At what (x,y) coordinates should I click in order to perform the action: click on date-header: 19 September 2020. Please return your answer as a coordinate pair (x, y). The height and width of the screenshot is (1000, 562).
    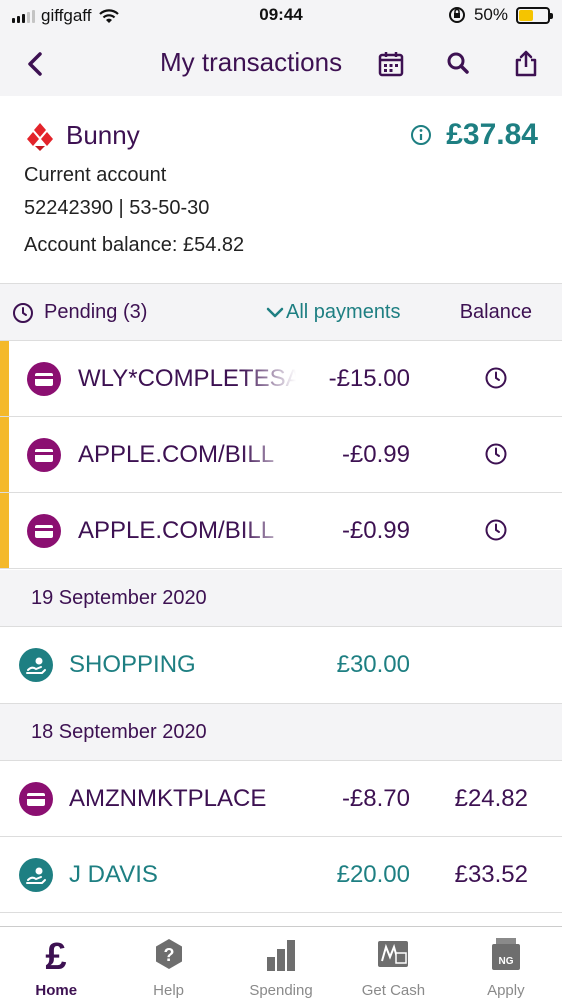
    Looking at the image, I should click on (281, 598).